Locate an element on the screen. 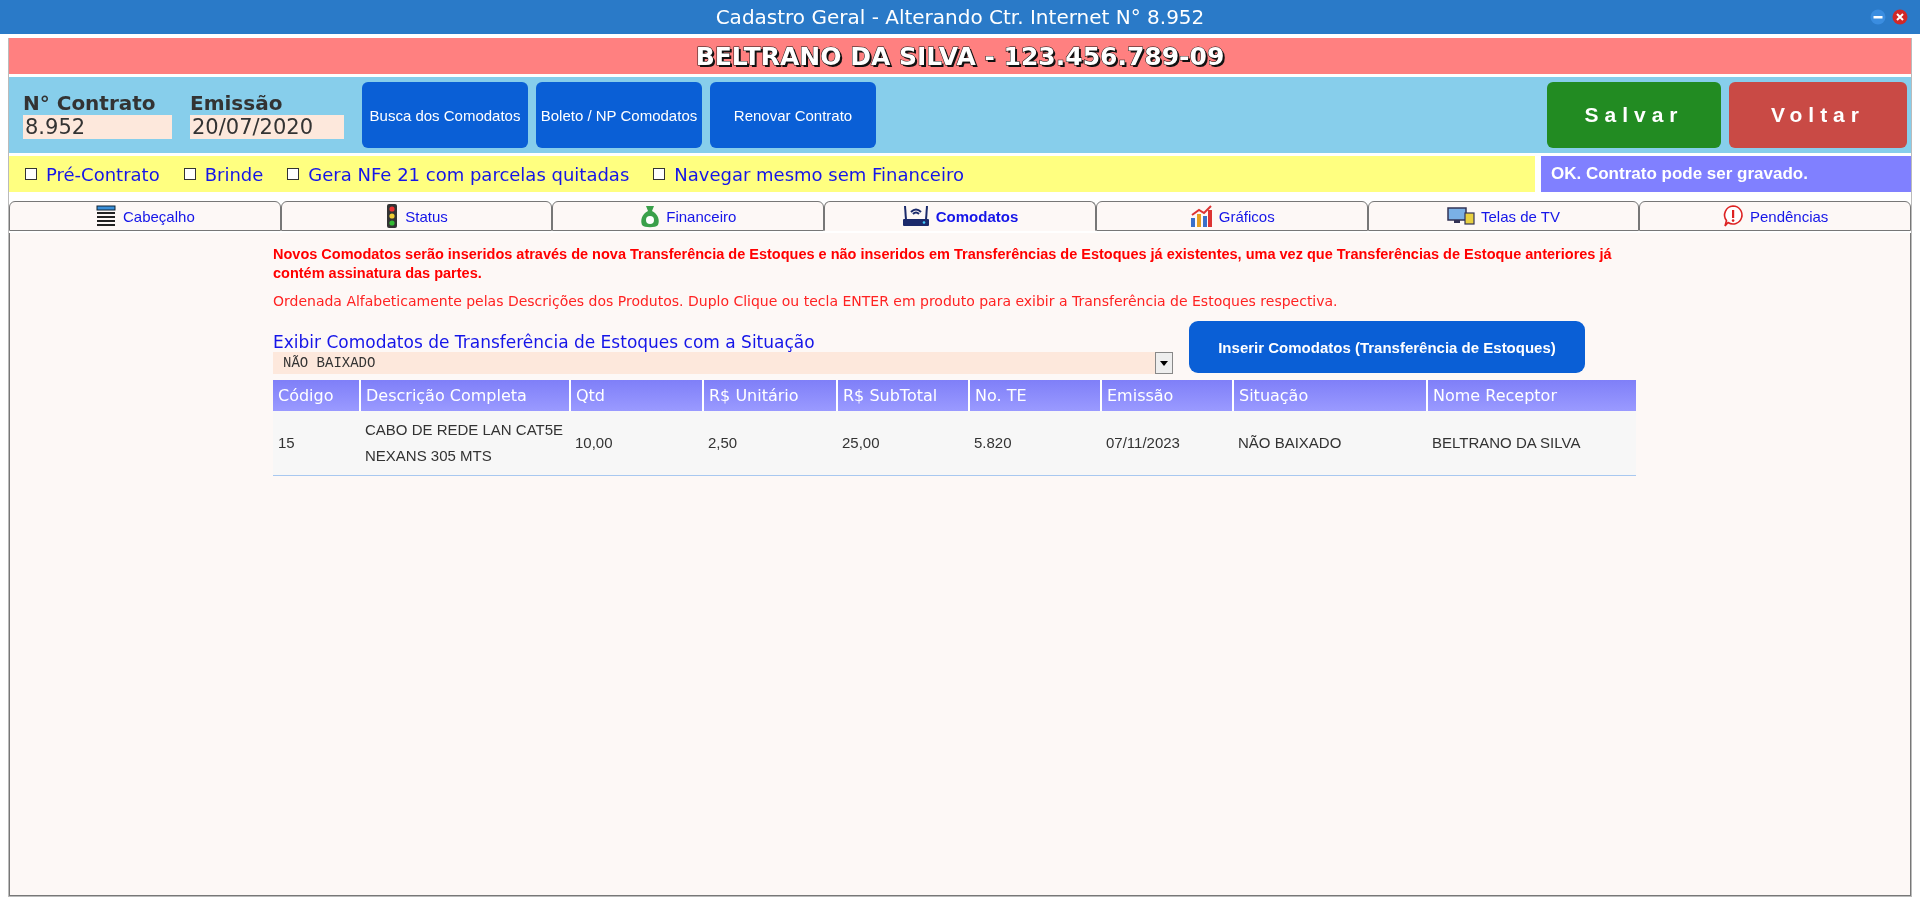  checkbox-label: Navegar mesmo sem Financeiro is located at coordinates (819, 174).